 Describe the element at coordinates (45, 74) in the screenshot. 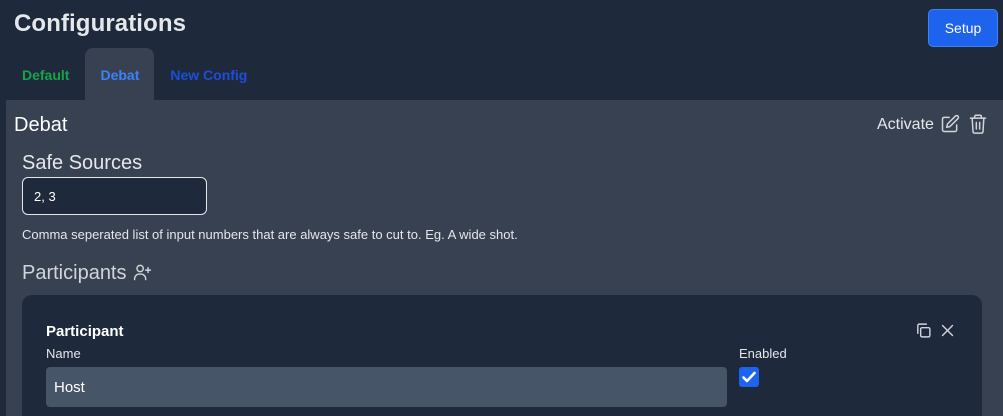

I see `tab-default: Default` at that location.